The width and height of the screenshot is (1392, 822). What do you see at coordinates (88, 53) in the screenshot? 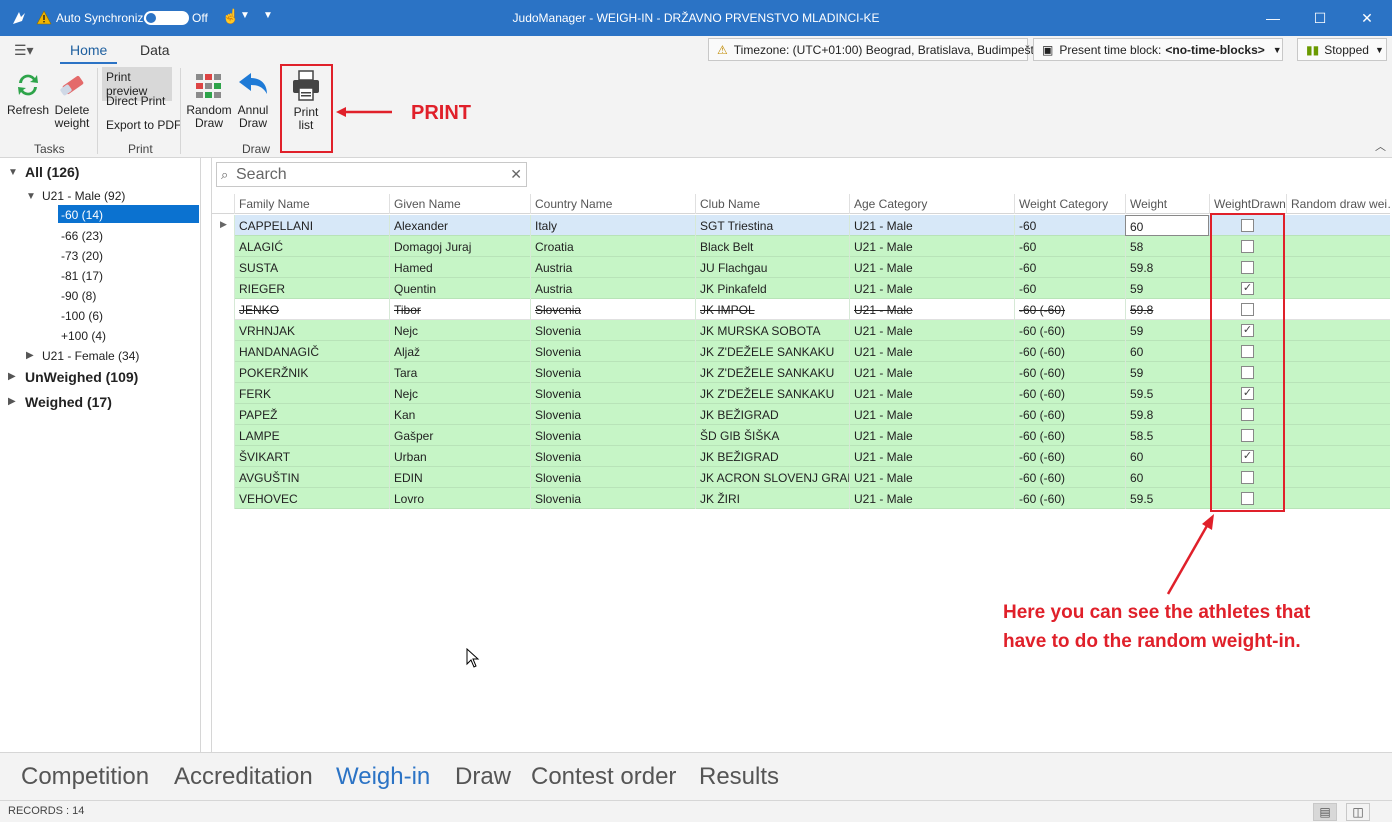
I see `tab-home: Home` at bounding box center [88, 53].